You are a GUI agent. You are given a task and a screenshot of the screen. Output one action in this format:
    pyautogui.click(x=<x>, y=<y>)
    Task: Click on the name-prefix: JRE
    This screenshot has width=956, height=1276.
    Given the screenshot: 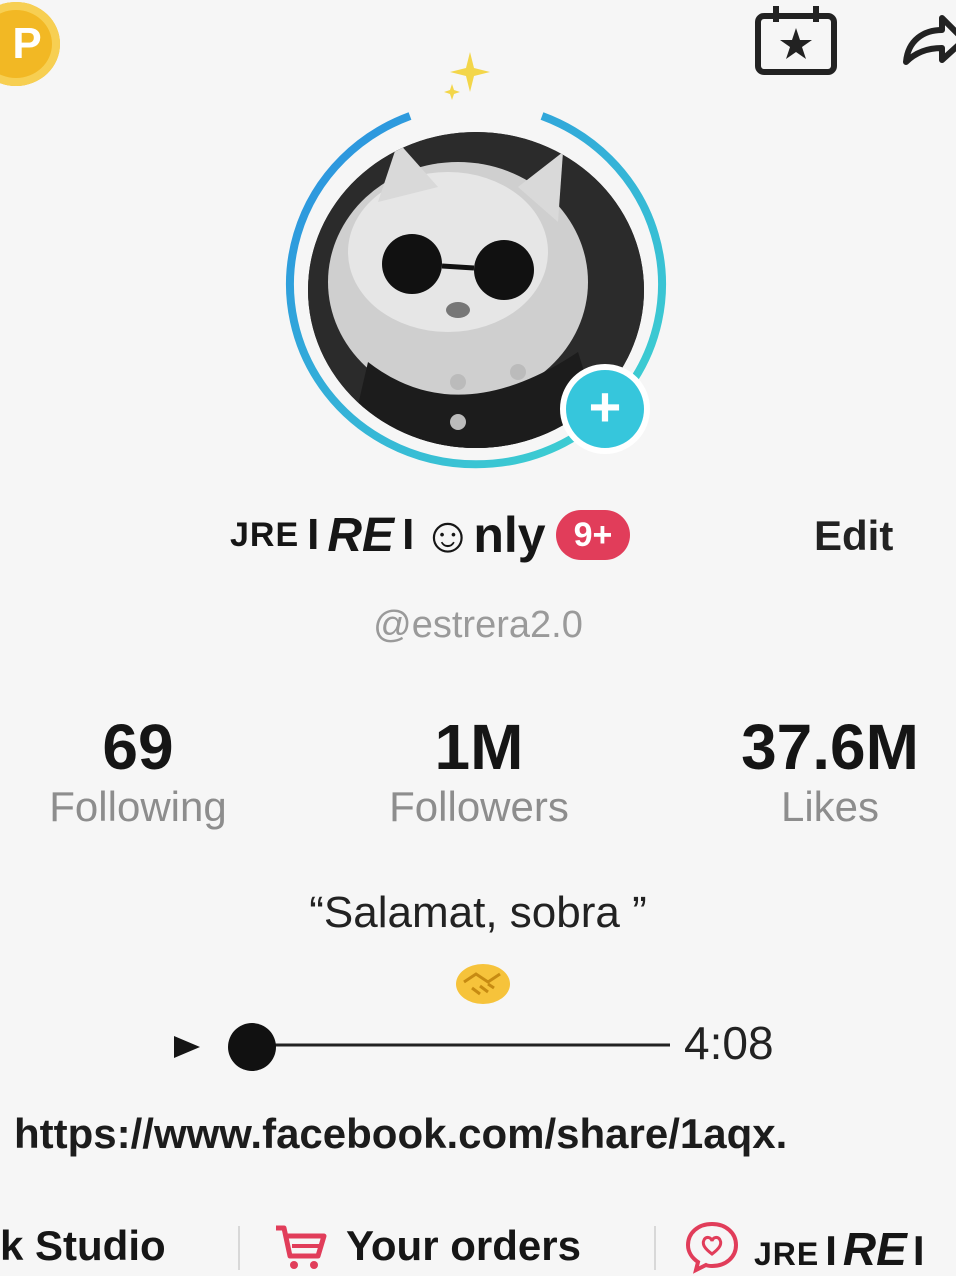 What is the action you would take?
    pyautogui.click(x=265, y=534)
    